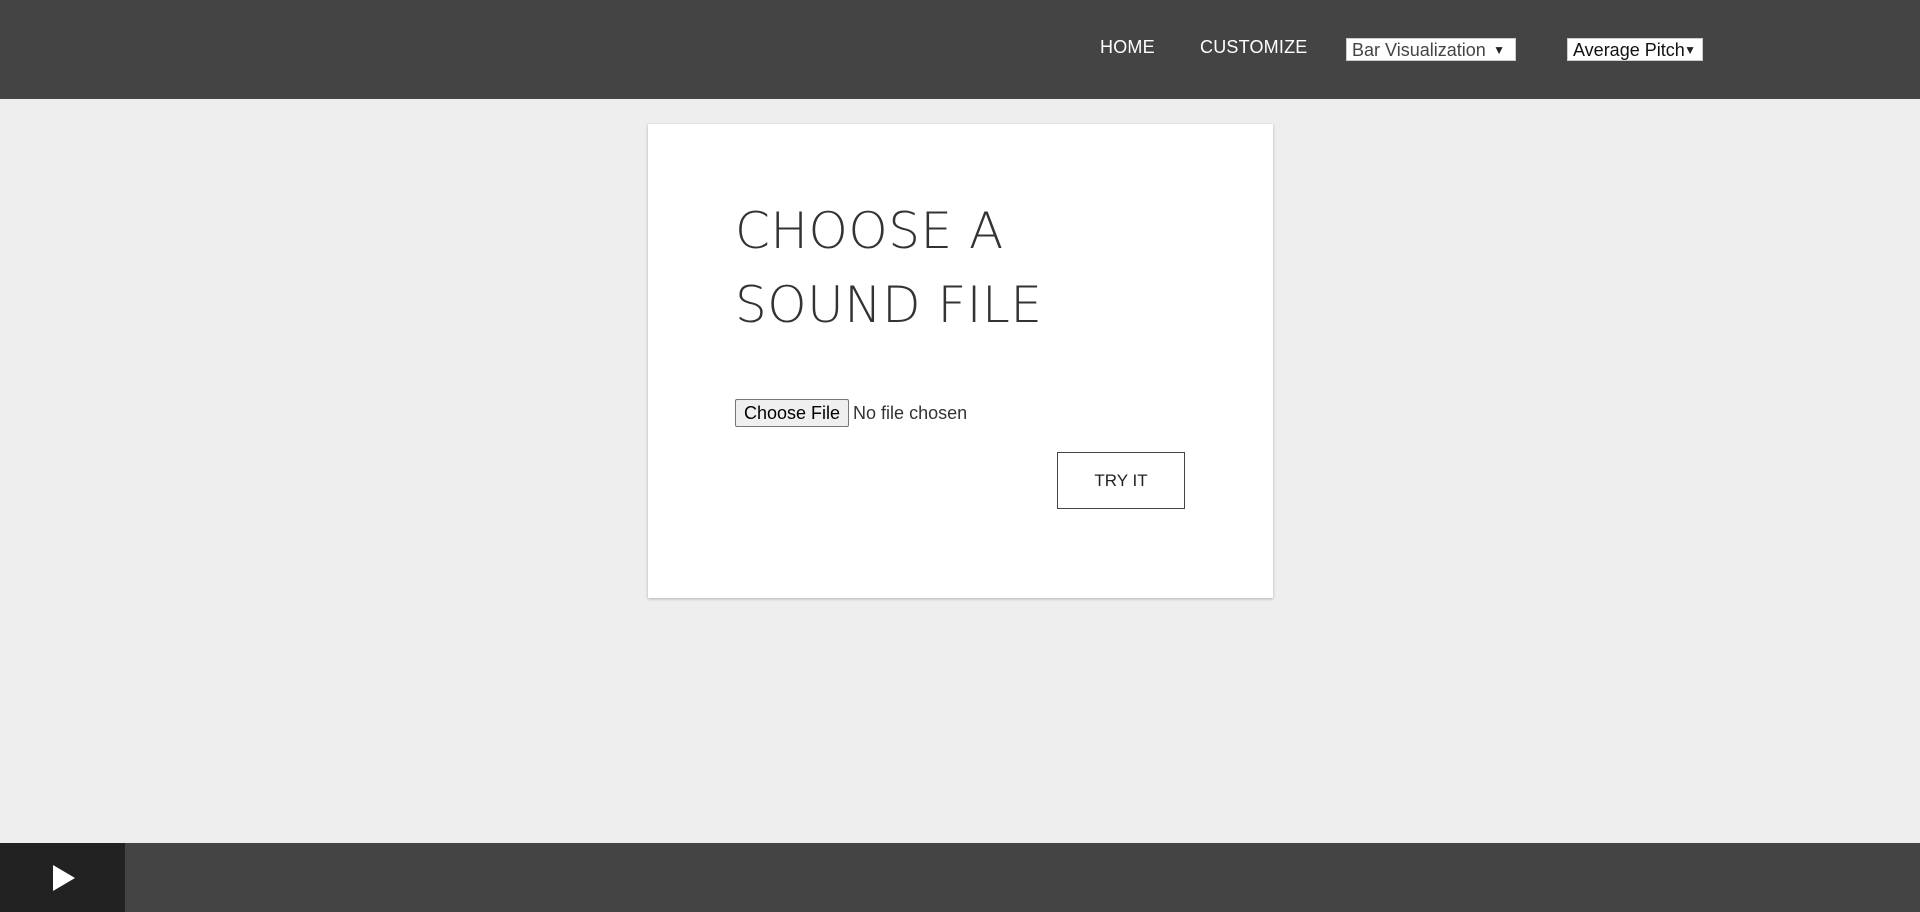 This screenshot has height=912, width=1920. What do you see at coordinates (1121, 480) in the screenshot?
I see `try-it-button: TRY IT` at bounding box center [1121, 480].